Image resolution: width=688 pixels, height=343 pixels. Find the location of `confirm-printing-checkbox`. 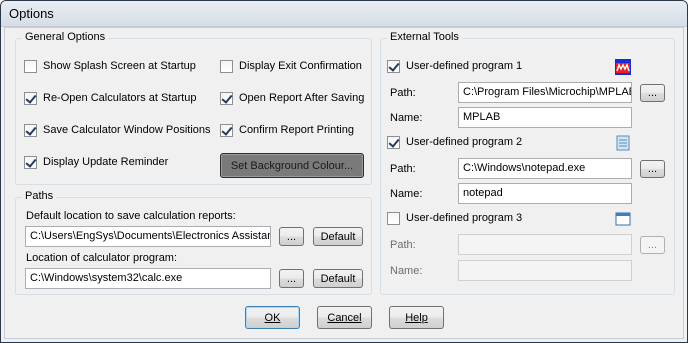

confirm-printing-checkbox is located at coordinates (226, 130).